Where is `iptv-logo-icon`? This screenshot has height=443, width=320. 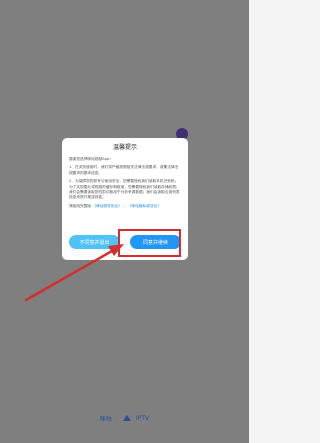 iptv-logo-icon is located at coordinates (126, 418).